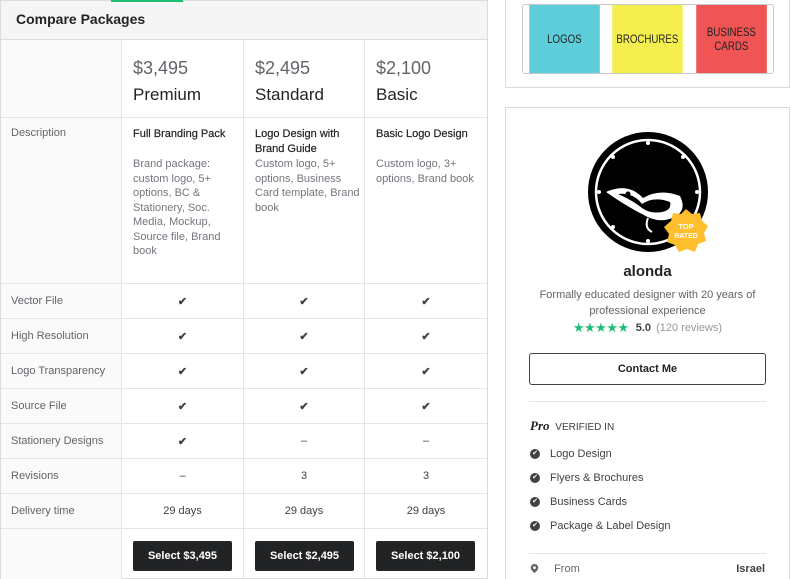 The image size is (791, 579). I want to click on thumb-business-cards: BUSINESS CARDS, so click(731, 39).